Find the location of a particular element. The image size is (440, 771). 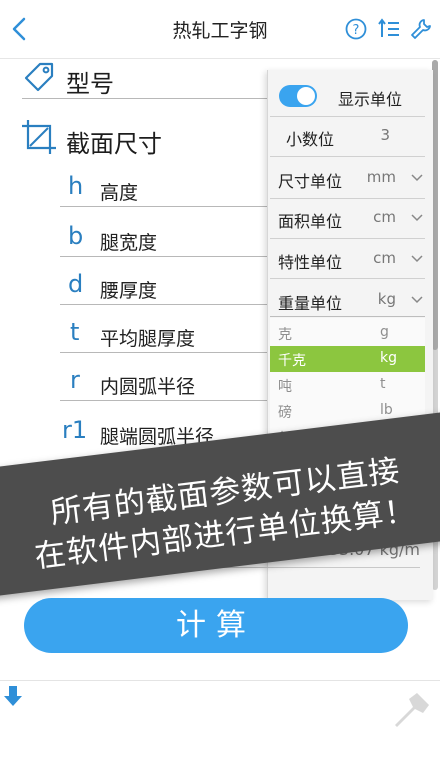

prop-unit-label: 特性单位 is located at coordinates (310, 262).